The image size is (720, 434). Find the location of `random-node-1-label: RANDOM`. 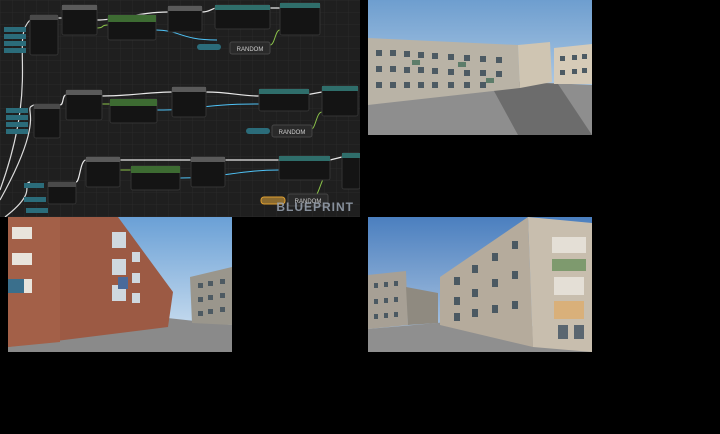

random-node-1-label: RANDOM is located at coordinates (250, 50).